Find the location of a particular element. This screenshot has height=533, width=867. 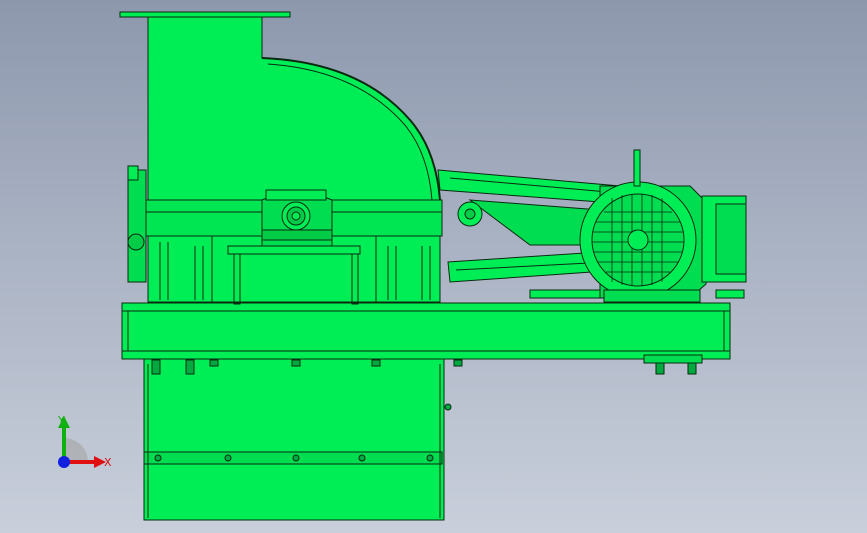

z-axis-origin is located at coordinates (64, 462).